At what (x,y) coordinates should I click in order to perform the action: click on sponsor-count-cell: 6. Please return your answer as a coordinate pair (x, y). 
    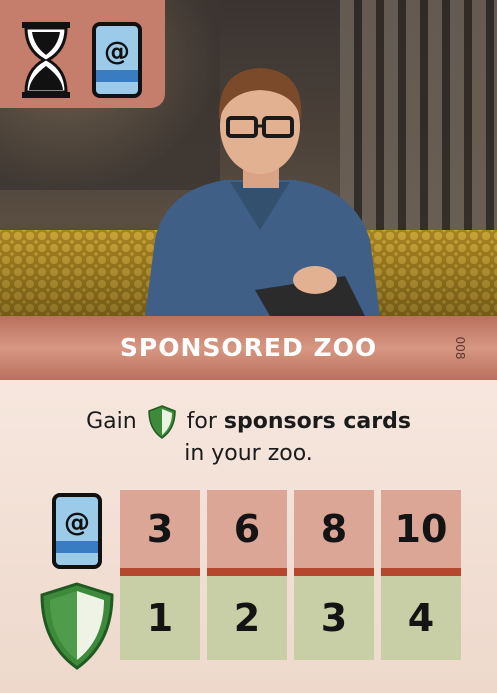
    Looking at the image, I should click on (247, 529).